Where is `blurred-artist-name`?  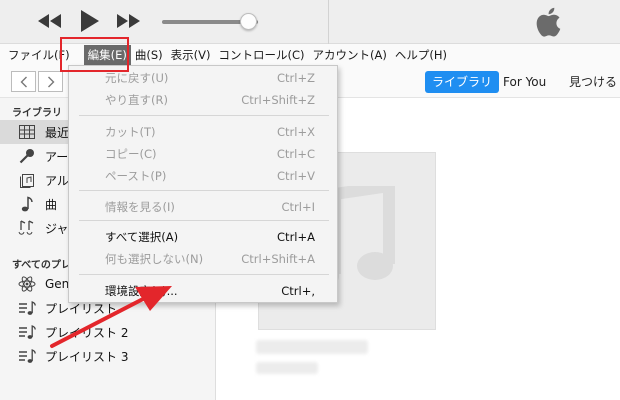 blurred-artist-name is located at coordinates (287, 368).